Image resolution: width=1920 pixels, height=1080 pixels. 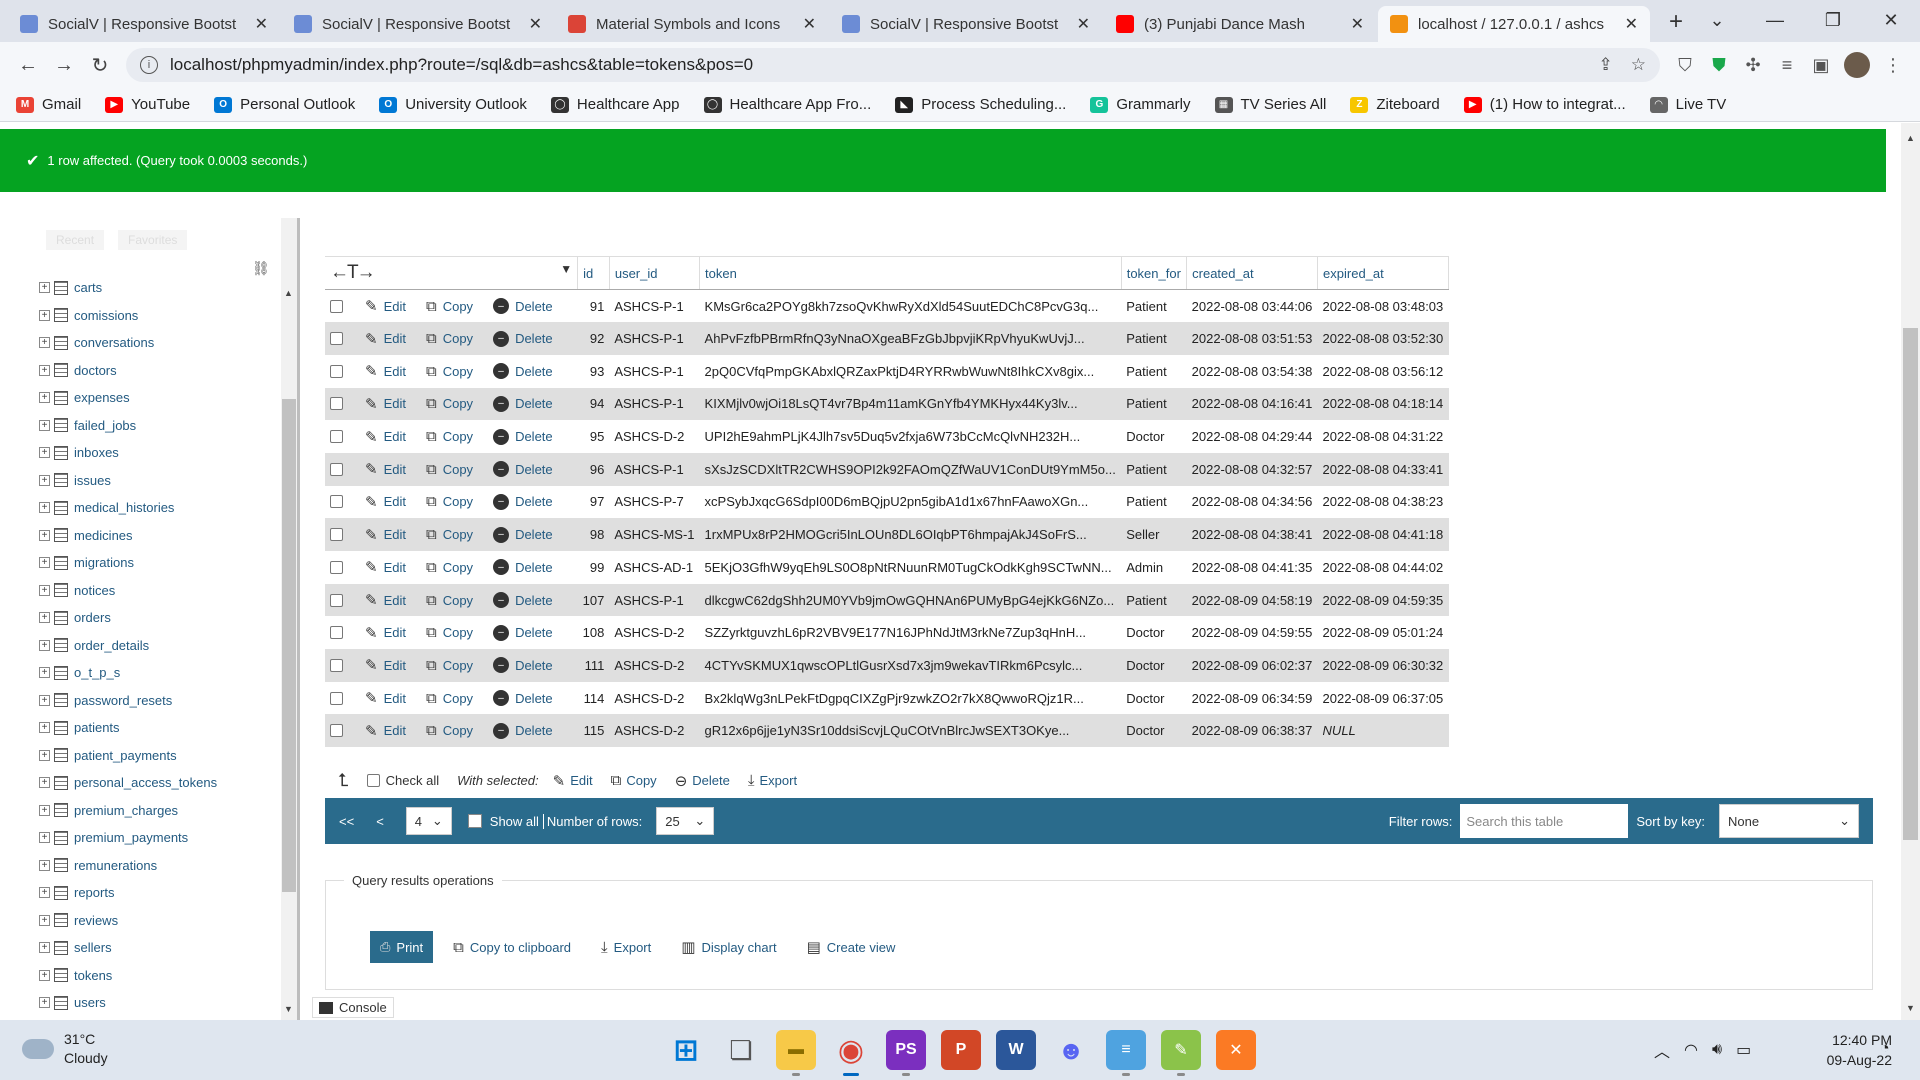 What do you see at coordinates (373, 780) in the screenshot?
I see `check-all-checkbox` at bounding box center [373, 780].